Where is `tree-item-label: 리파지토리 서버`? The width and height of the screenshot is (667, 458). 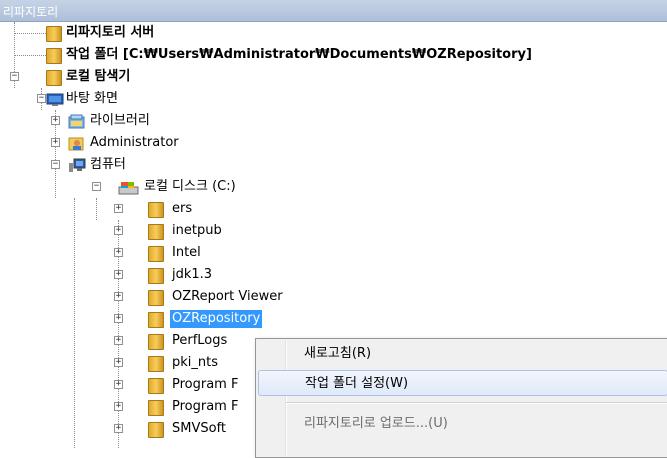 tree-item-label: 리파지토리 서버 is located at coordinates (110, 32).